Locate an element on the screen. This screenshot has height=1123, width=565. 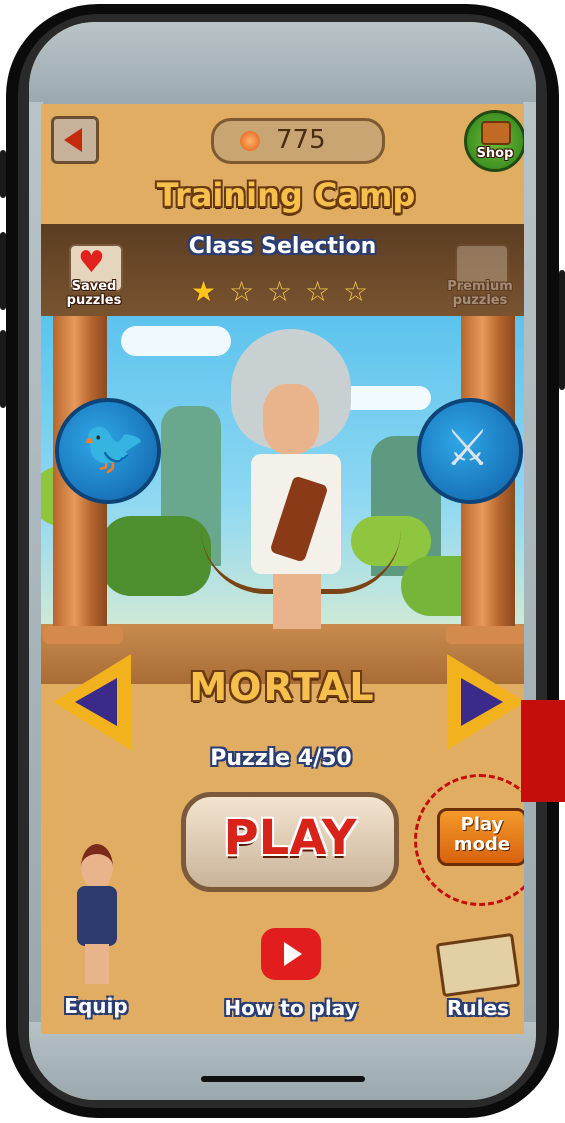
warrior-icon: ⚔ is located at coordinates (467, 448).